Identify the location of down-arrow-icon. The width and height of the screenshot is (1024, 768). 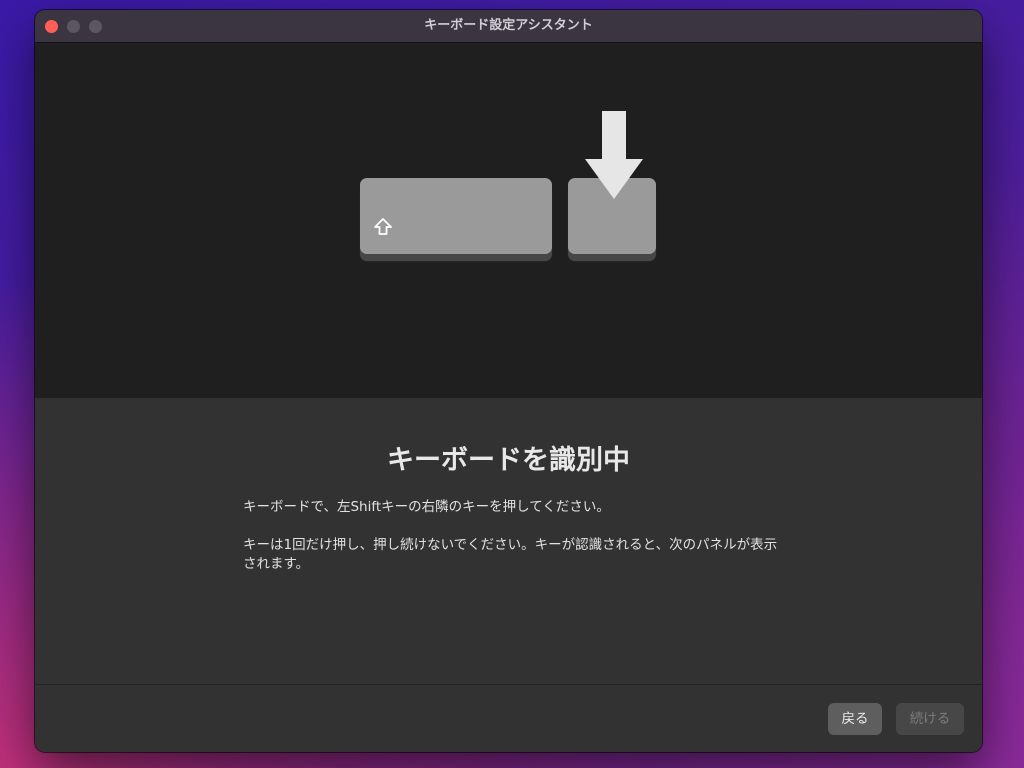
(614, 155).